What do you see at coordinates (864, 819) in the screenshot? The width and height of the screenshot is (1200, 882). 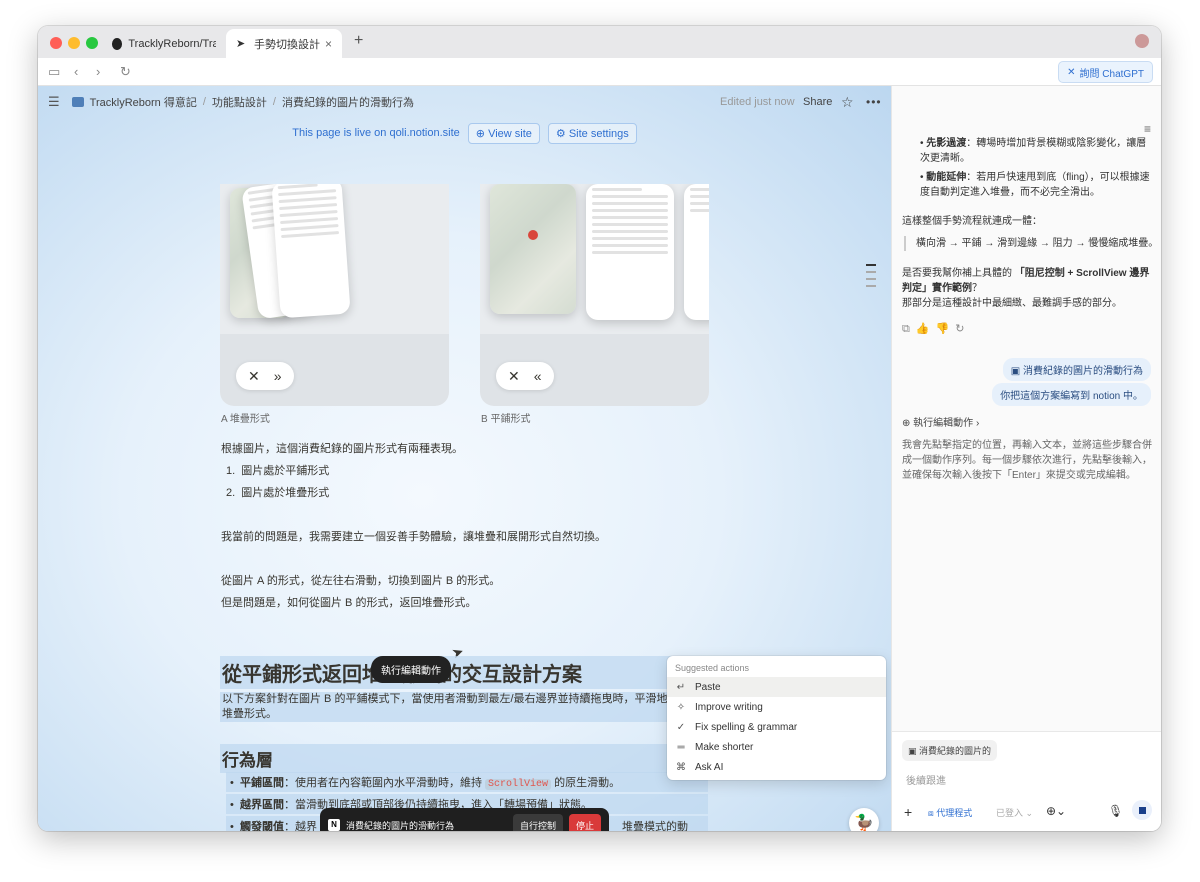 I see `notion-ai-duck-icon: 🦆` at bounding box center [864, 819].